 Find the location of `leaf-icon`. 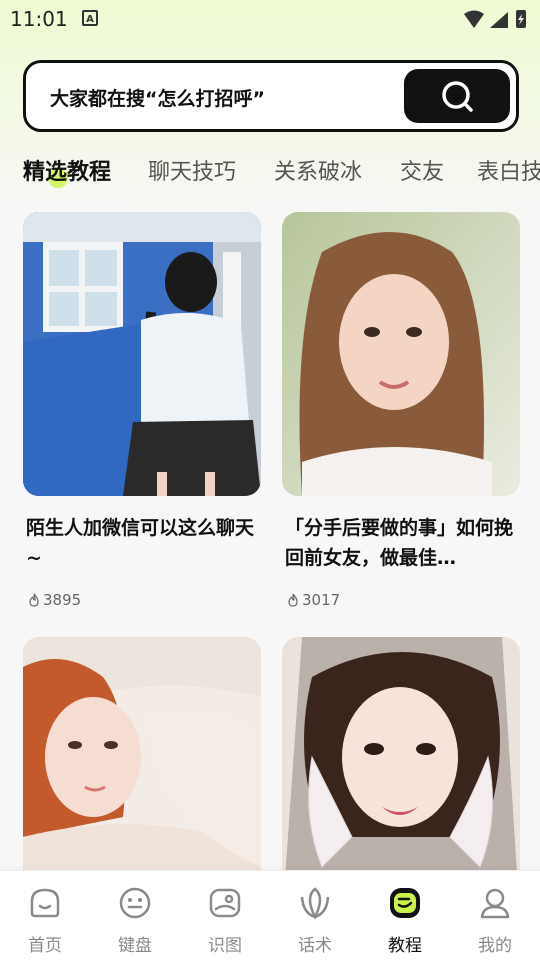

leaf-icon is located at coordinates (315, 903).